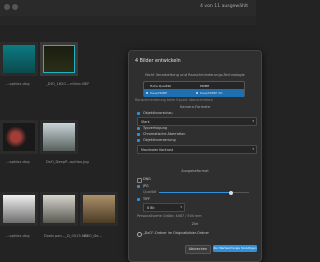  What do you see at coordinates (138, 134) in the screenshot?
I see `chromatic-checkbox` at bounding box center [138, 134].